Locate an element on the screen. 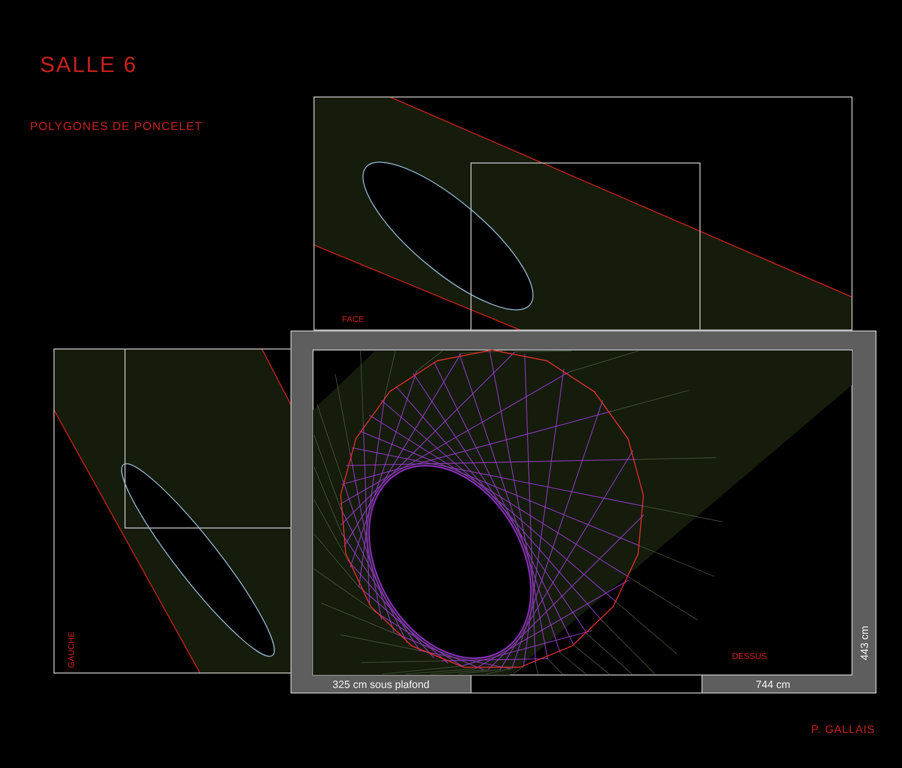 The height and width of the screenshot is (768, 902). dimension-label: 443 cm is located at coordinates (865, 643).